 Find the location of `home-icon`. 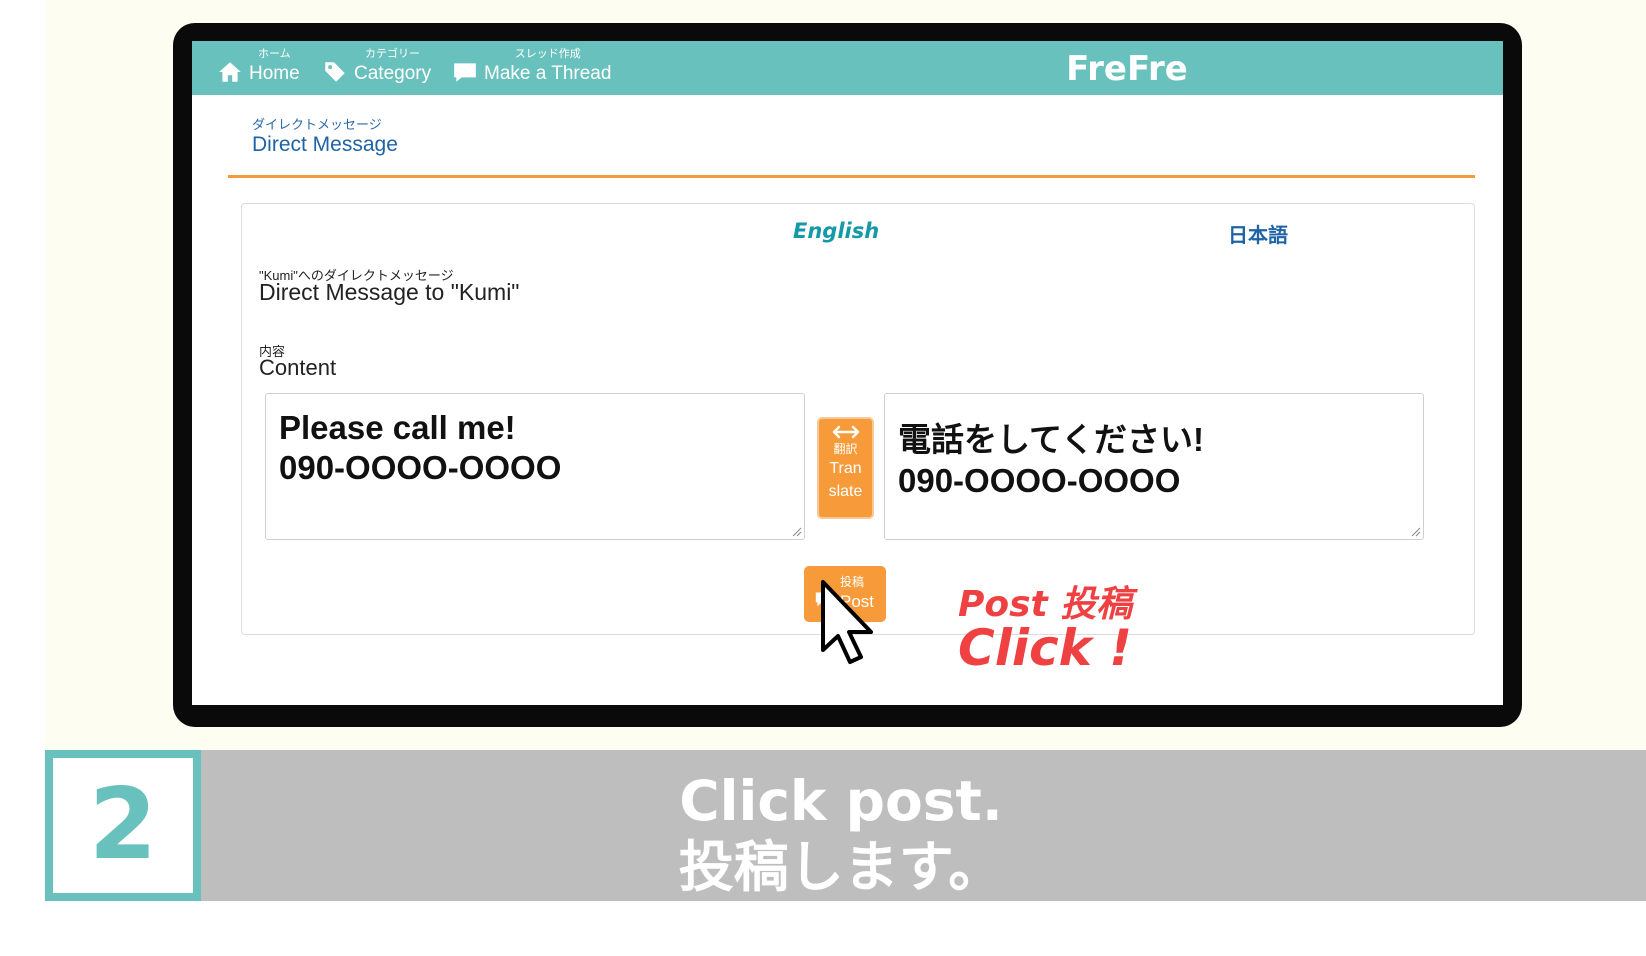

home-icon is located at coordinates (230, 72).